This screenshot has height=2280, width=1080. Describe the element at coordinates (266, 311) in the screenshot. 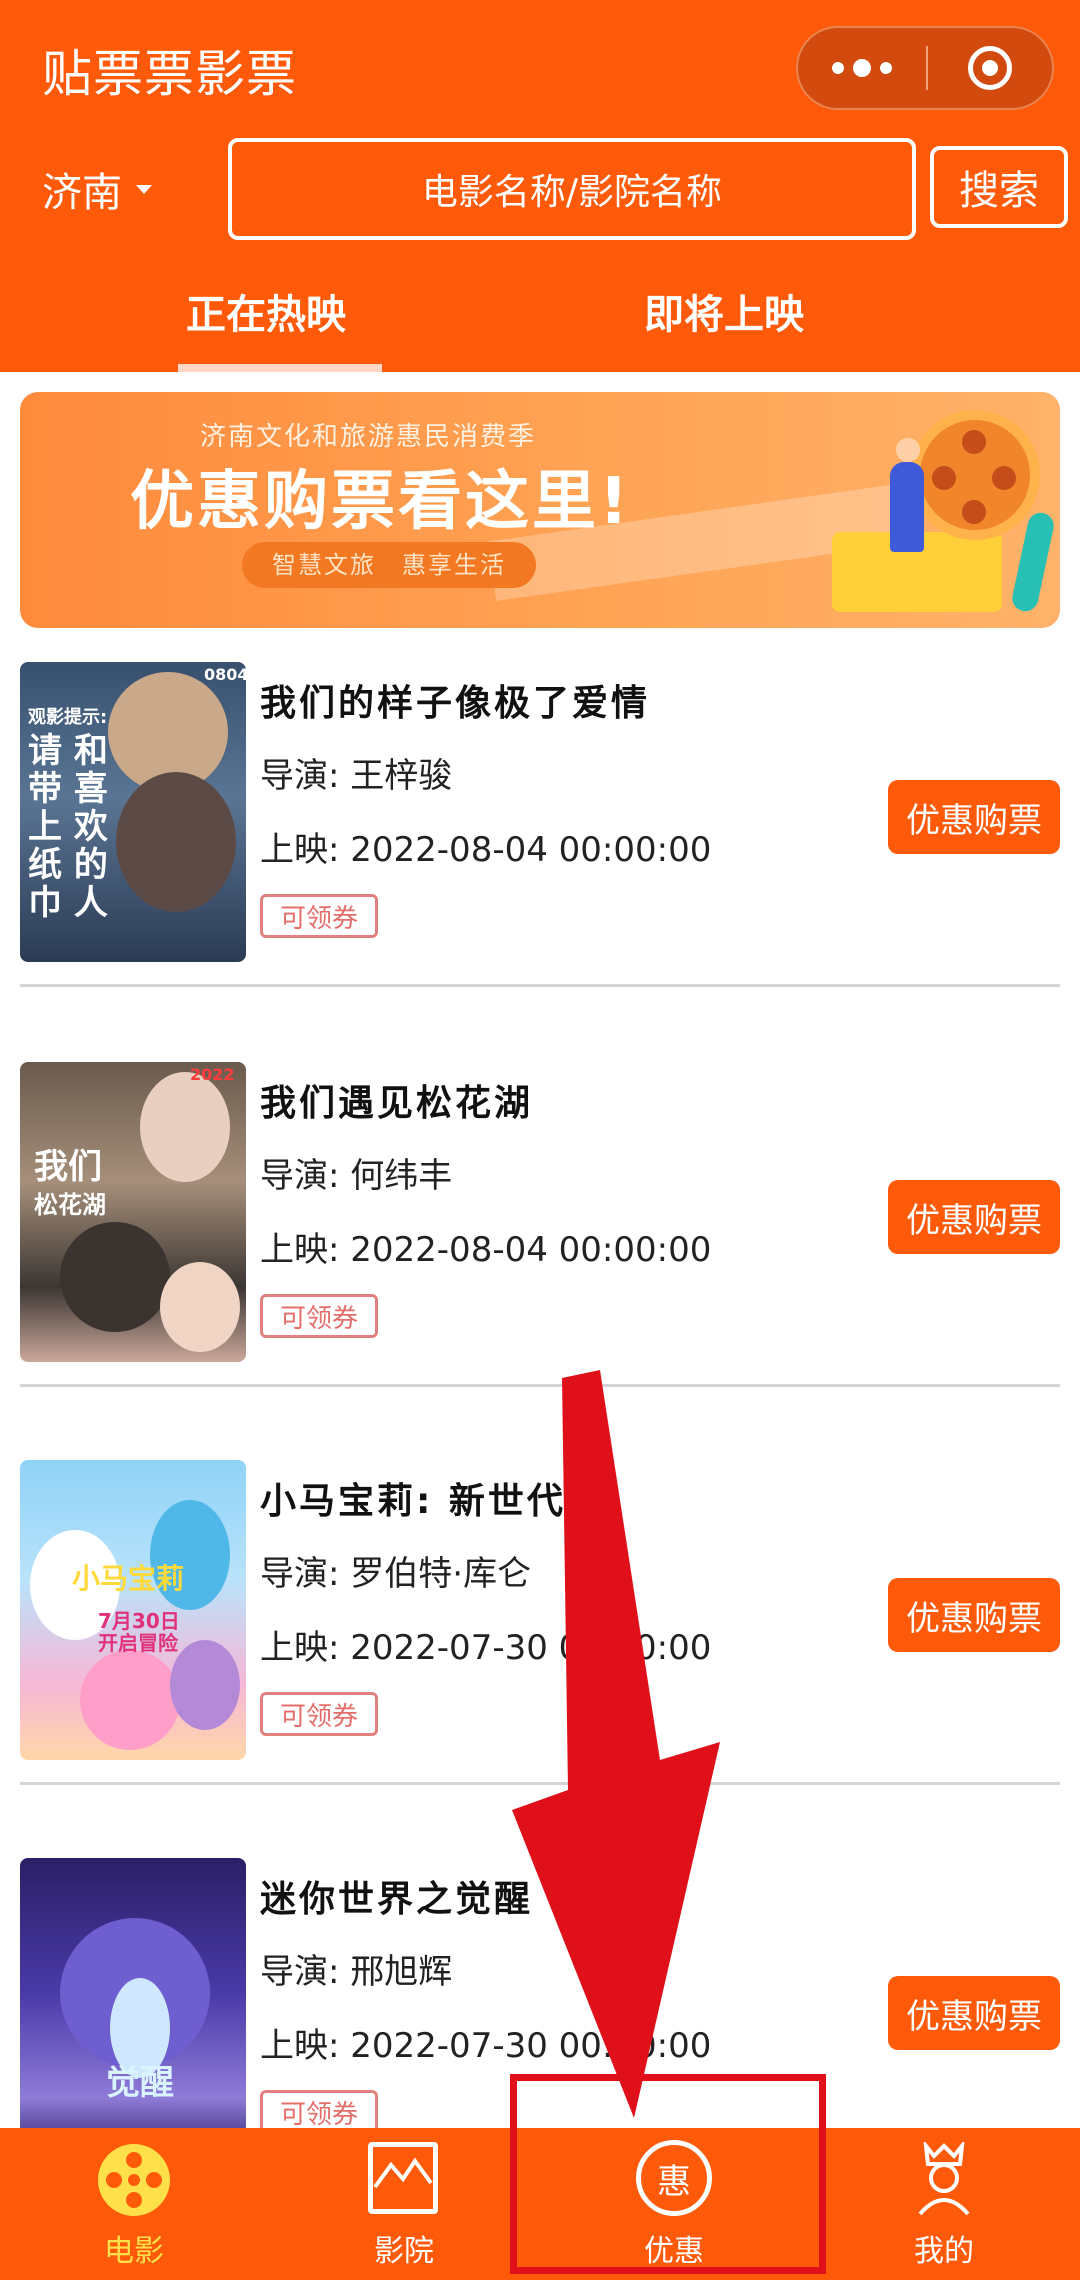

I see `tab-now-showing: 正在热映` at that location.